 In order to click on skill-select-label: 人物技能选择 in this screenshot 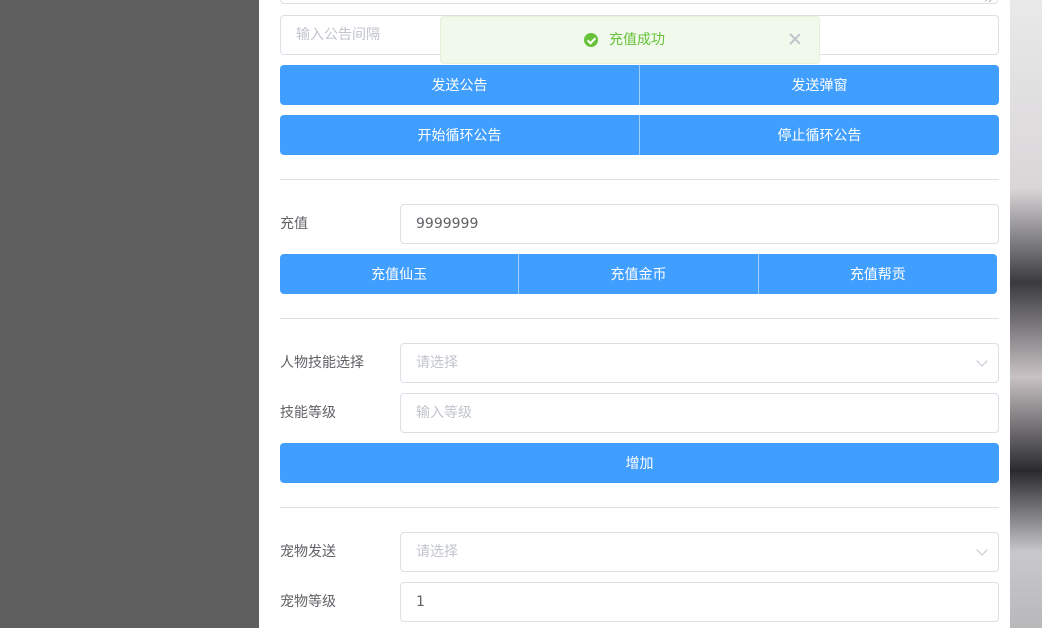, I will do `click(322, 363)`.